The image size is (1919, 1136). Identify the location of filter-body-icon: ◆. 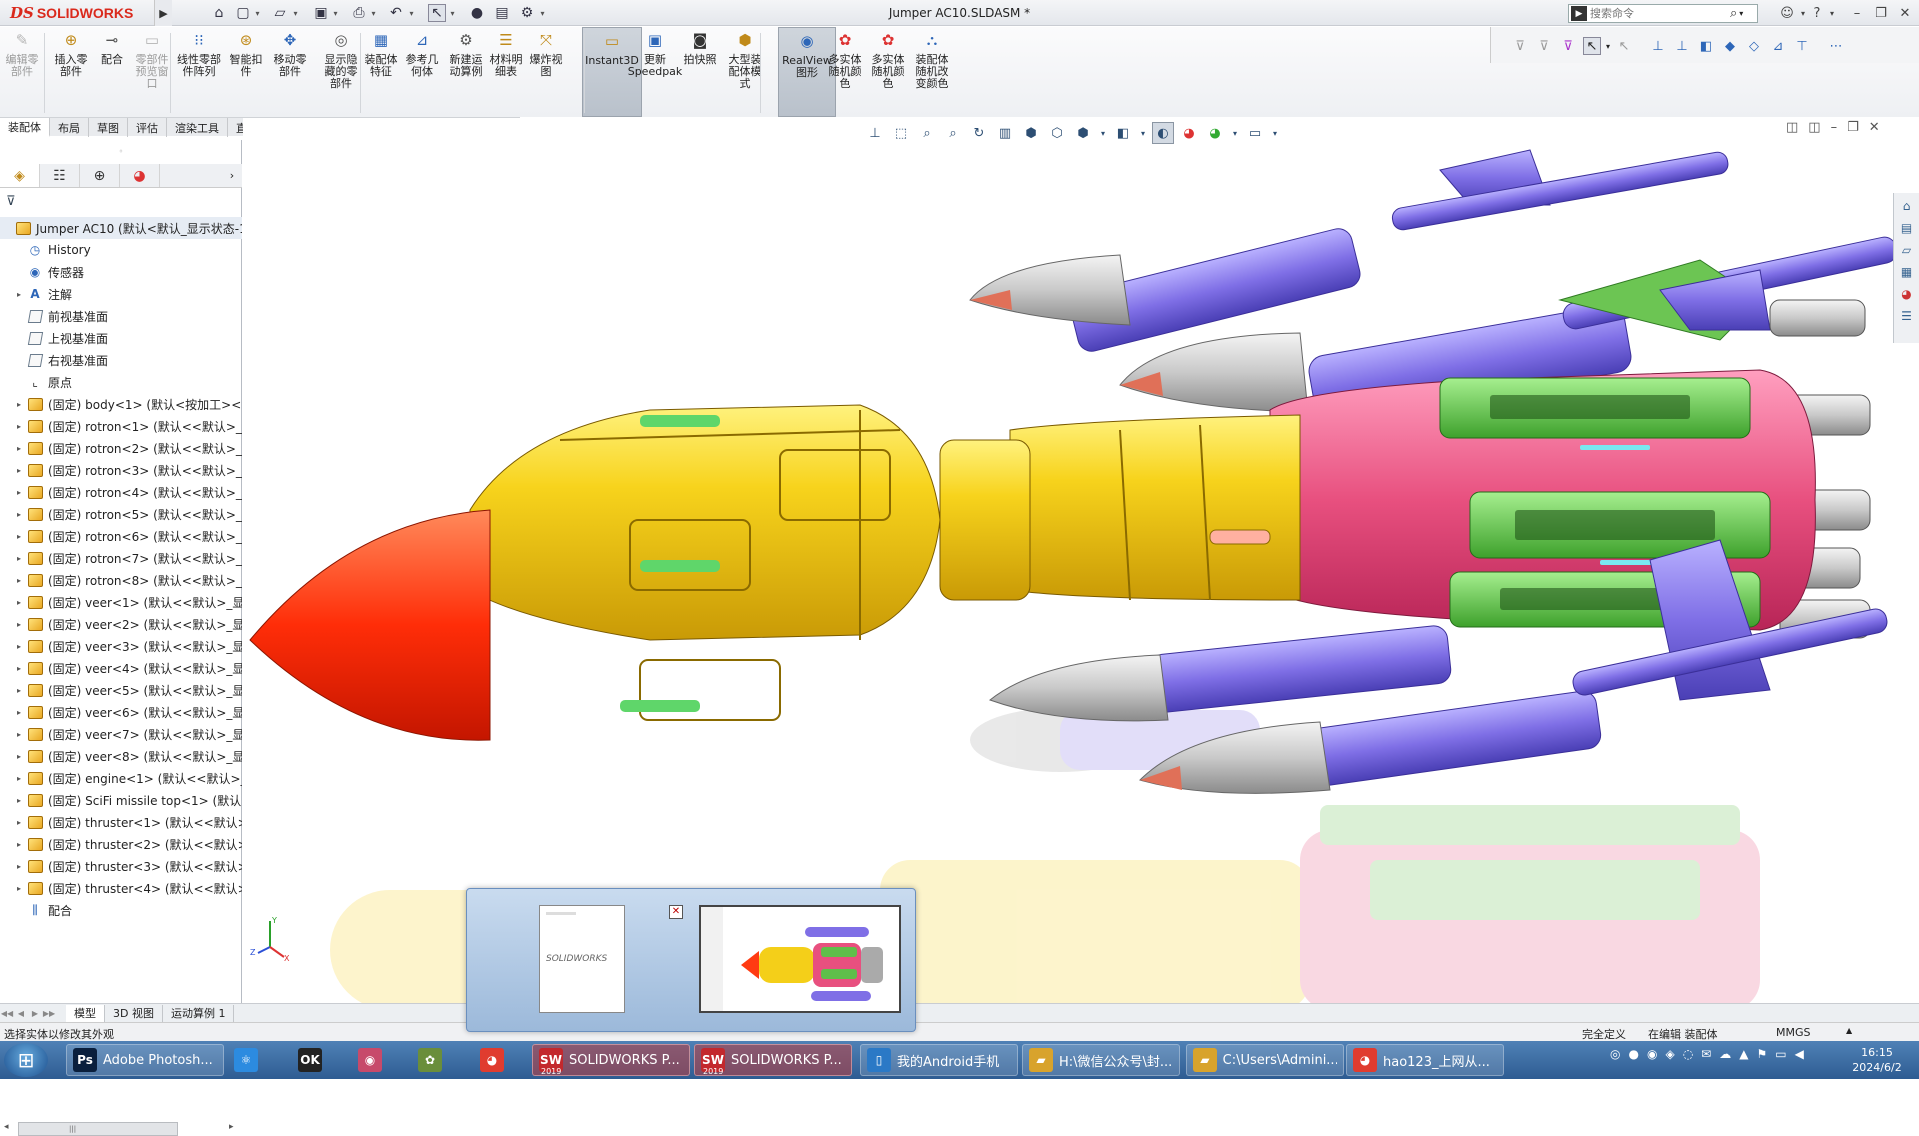
(1730, 46).